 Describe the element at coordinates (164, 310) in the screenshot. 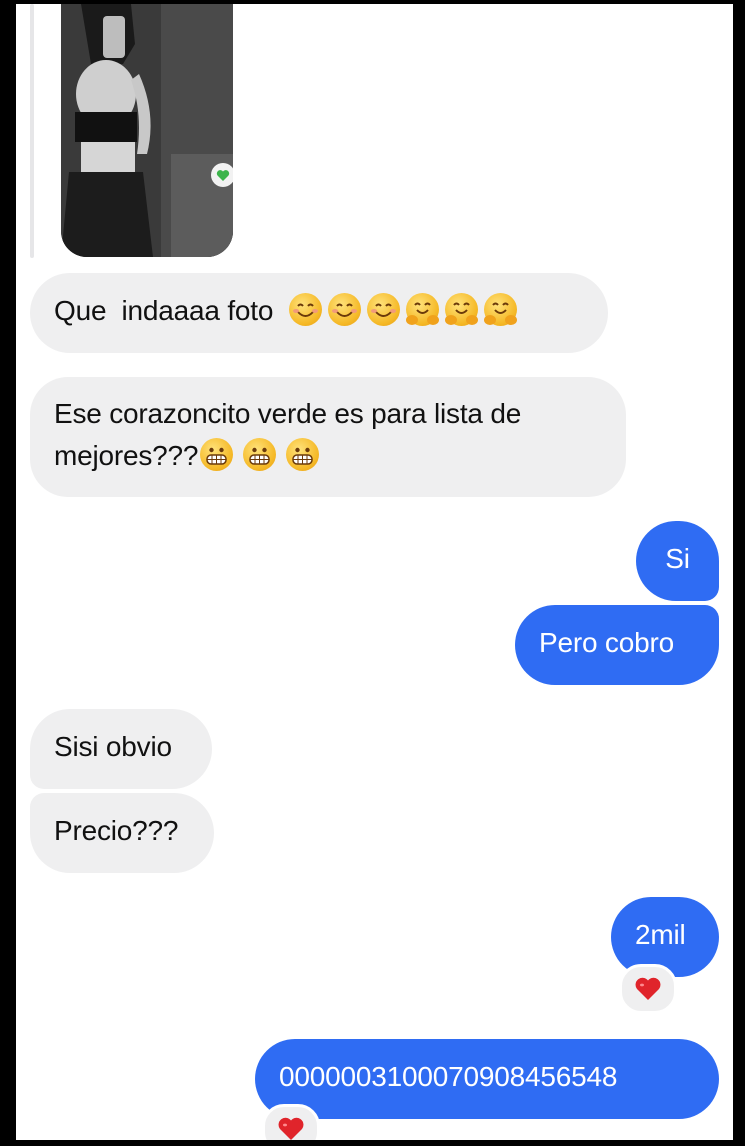

I see `message-text: Que indaaaa foto` at that location.